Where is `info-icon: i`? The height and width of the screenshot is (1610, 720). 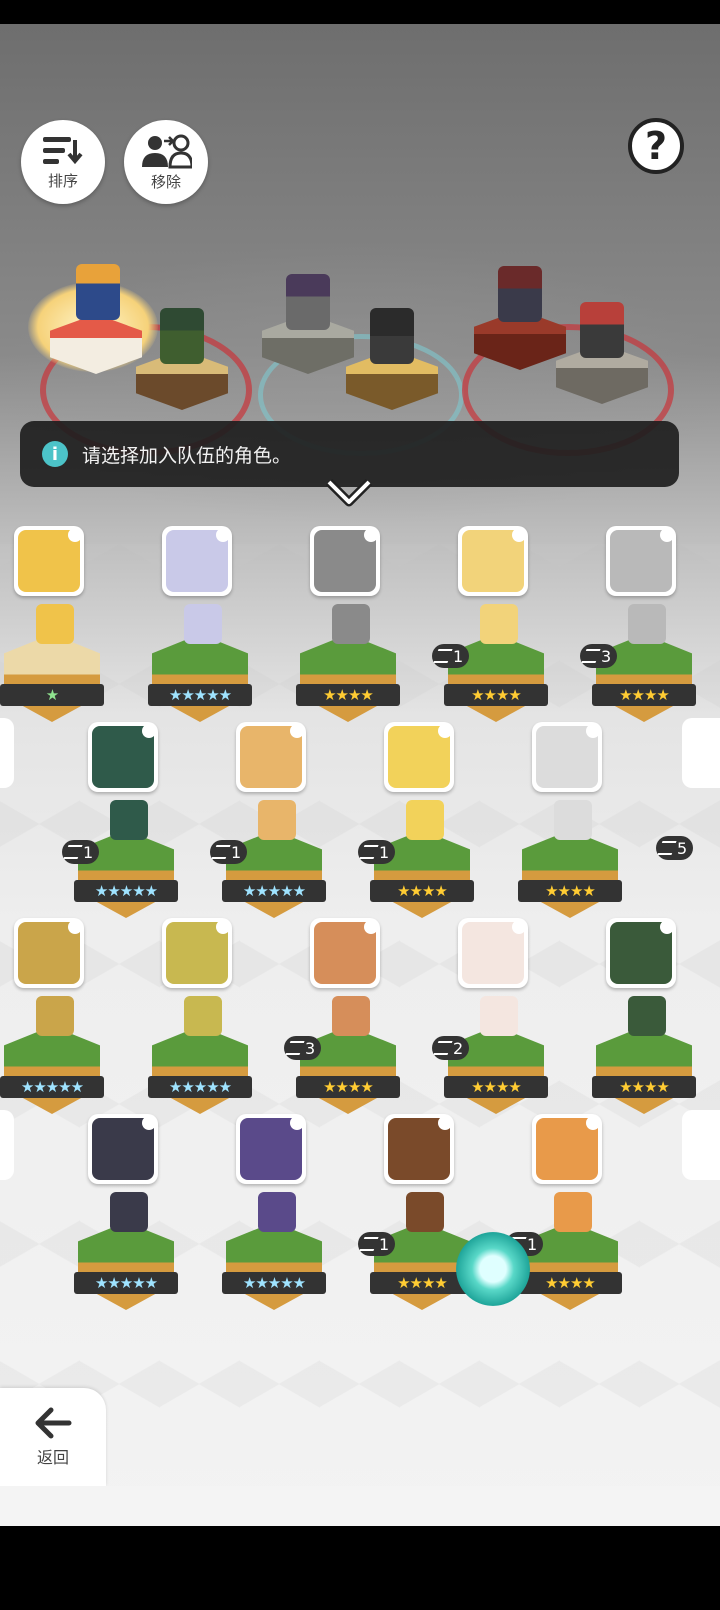 info-icon: i is located at coordinates (55, 454).